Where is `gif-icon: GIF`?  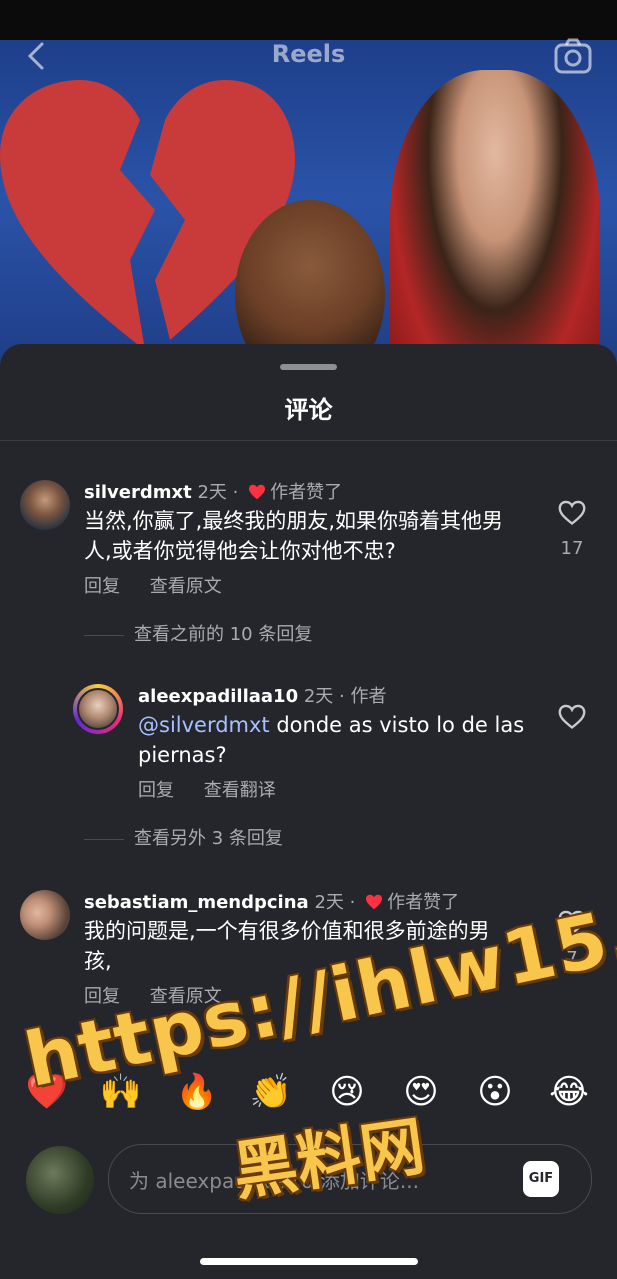 gif-icon: GIF is located at coordinates (541, 1179).